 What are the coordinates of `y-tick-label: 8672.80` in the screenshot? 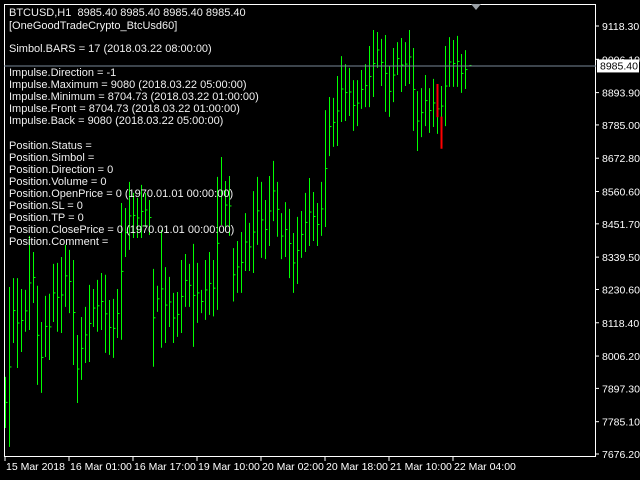 It's located at (621, 159).